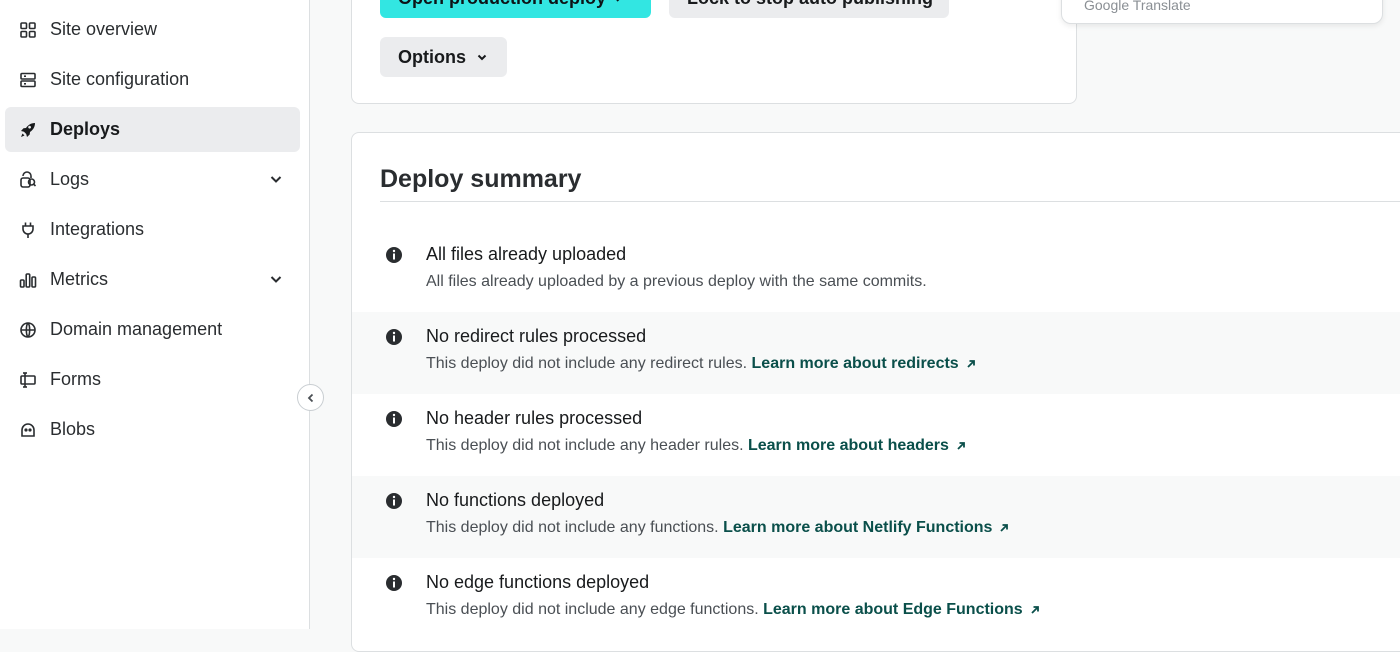 Image resolution: width=1400 pixels, height=652 pixels. What do you see at coordinates (85, 129) in the screenshot?
I see `sidebar-item-label: Deploys` at bounding box center [85, 129].